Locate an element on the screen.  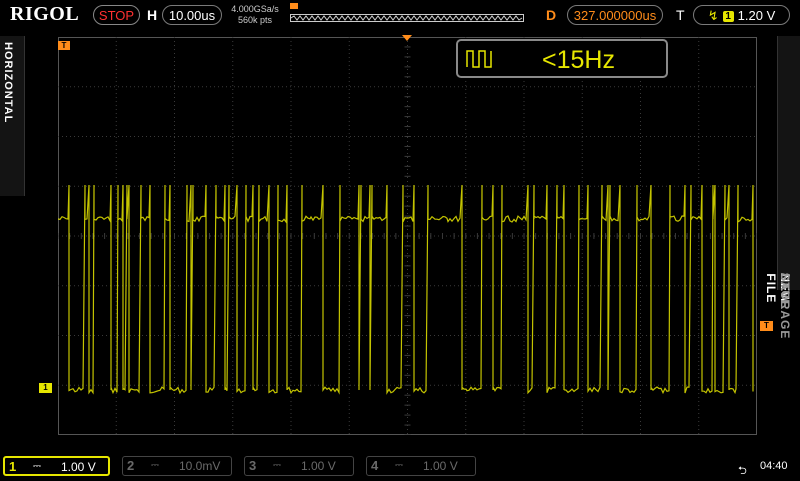
usb-icon: ⮌ is located at coordinates (742, 471).